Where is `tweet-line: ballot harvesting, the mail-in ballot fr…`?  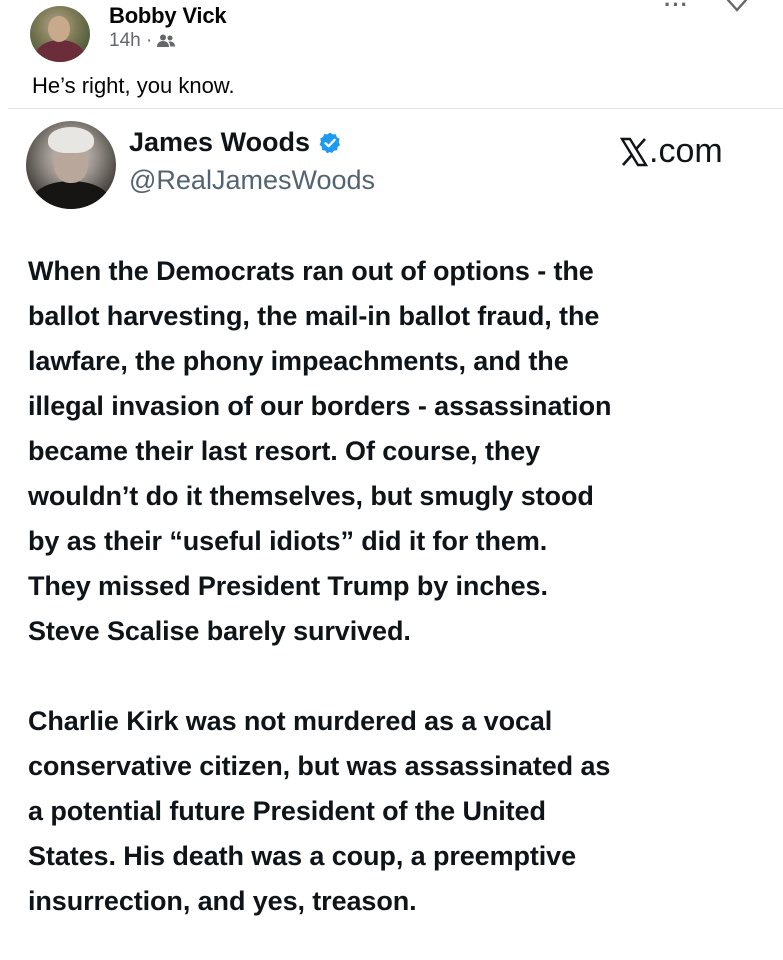 tweet-line: ballot harvesting, the mail-in ballot fr… is located at coordinates (314, 316).